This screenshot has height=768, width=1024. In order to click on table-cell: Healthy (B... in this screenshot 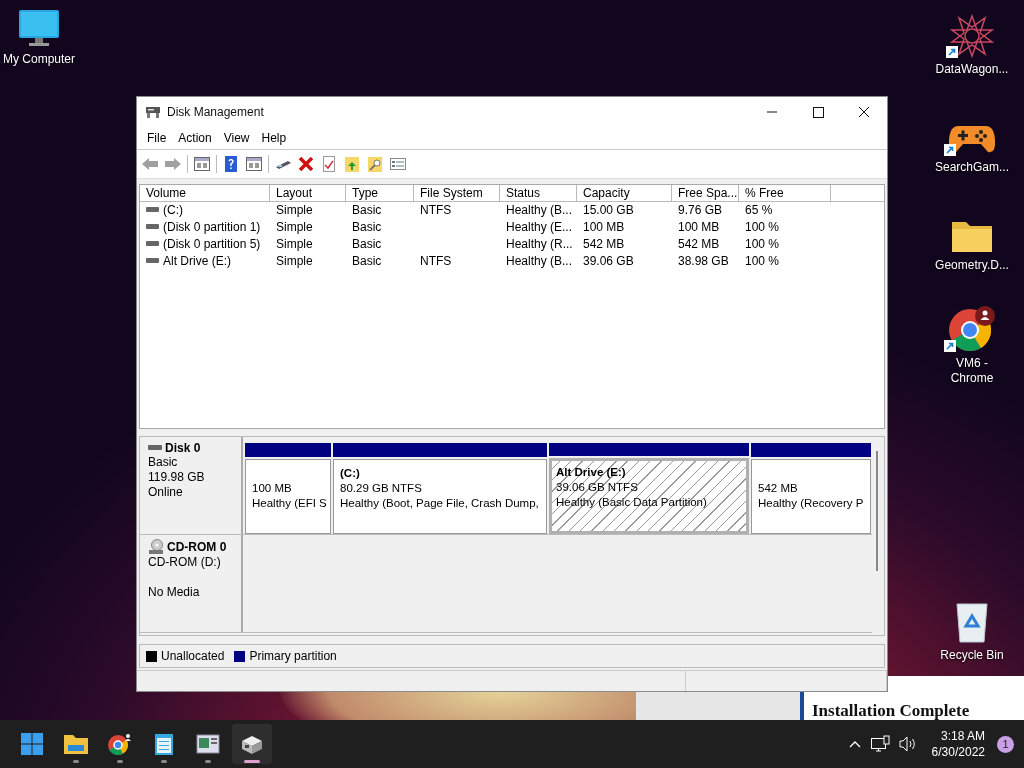, I will do `click(539, 210)`.